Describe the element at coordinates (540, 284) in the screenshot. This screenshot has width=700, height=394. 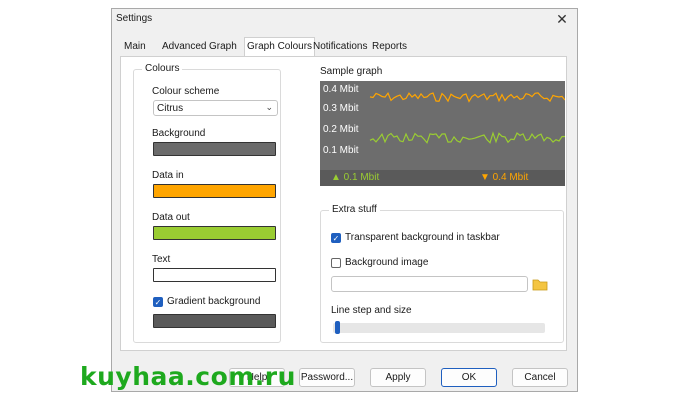
I see `folder-icon` at that location.